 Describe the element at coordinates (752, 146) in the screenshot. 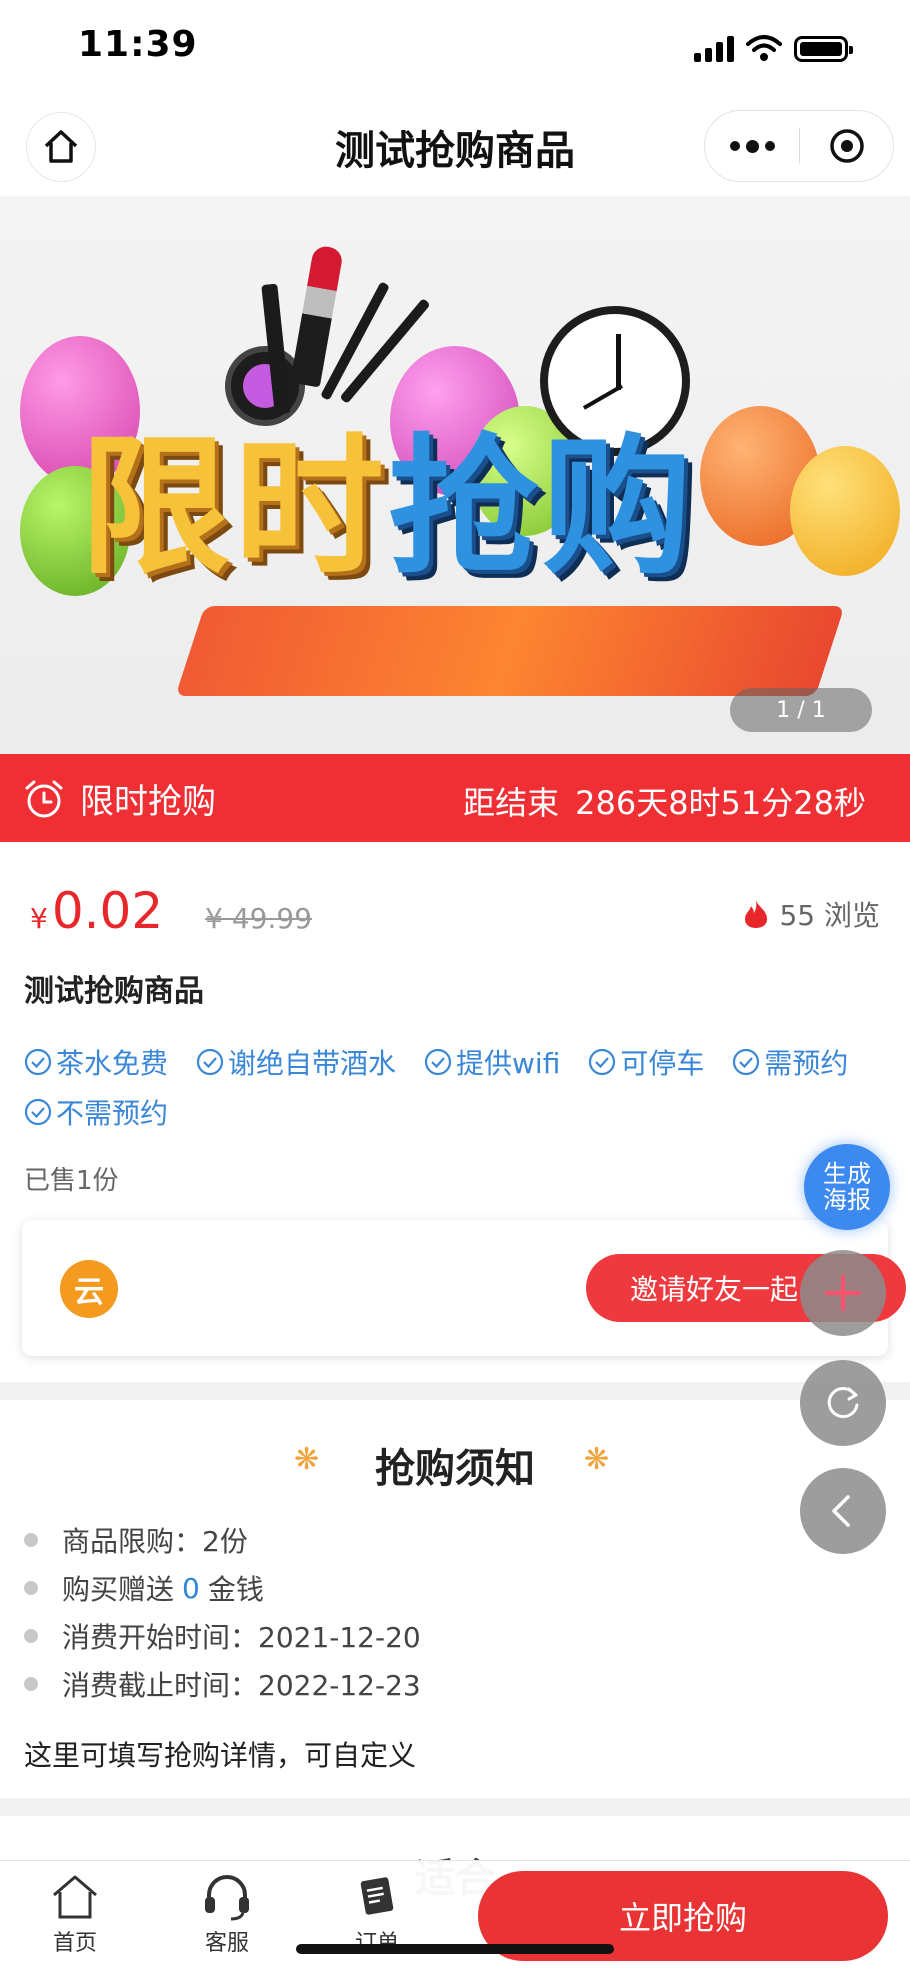

I see `more-button` at that location.